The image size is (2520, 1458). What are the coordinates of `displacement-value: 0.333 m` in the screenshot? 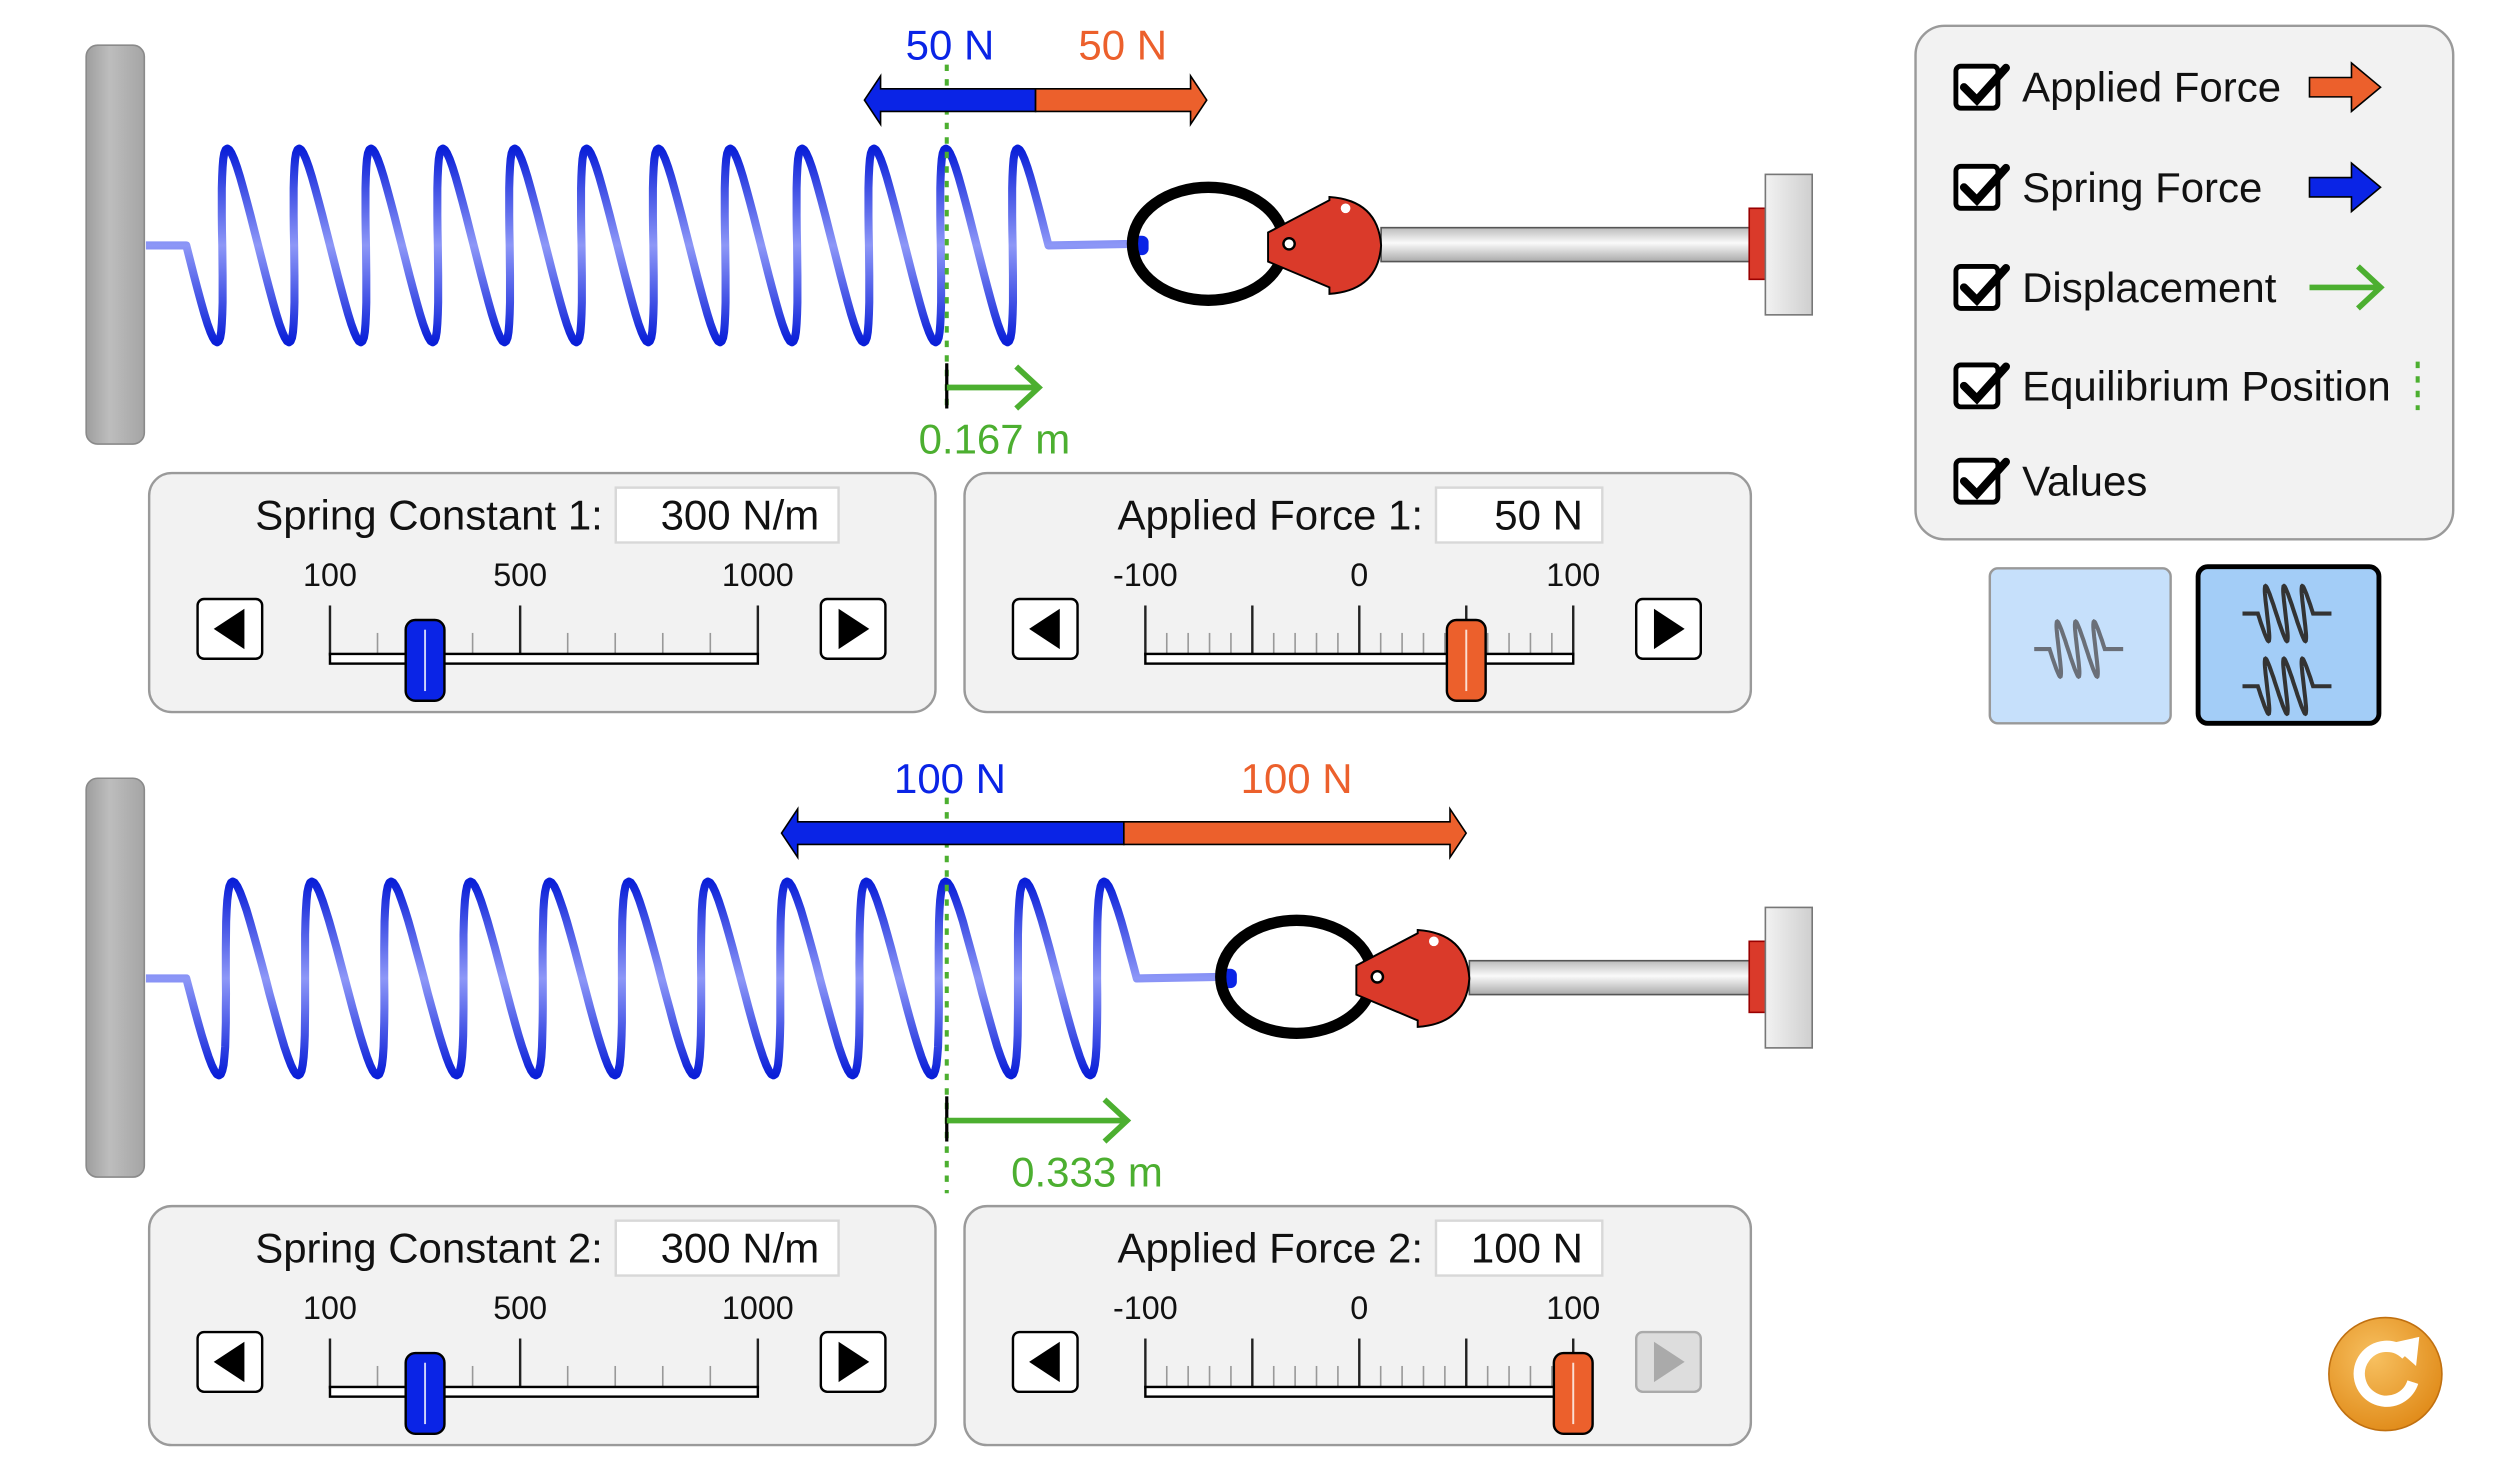 It's located at (1087, 1172).